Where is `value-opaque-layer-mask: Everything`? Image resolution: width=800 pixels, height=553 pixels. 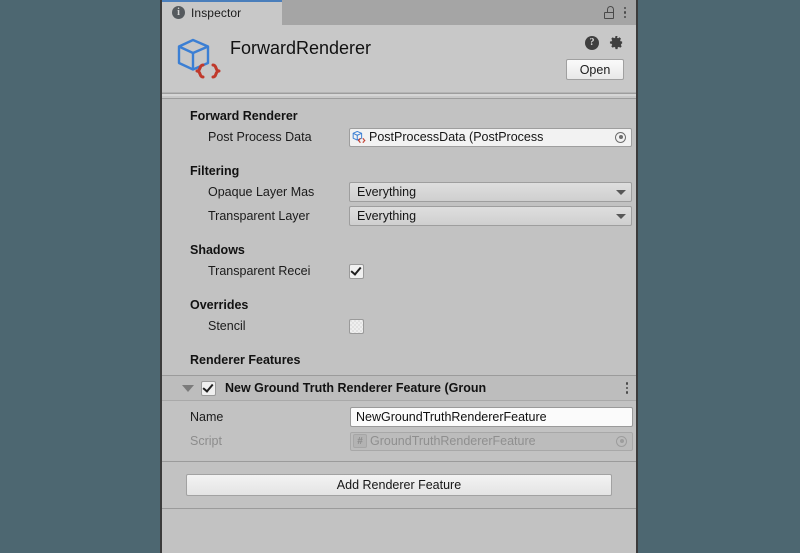
value-opaque-layer-mask: Everything is located at coordinates (387, 192).